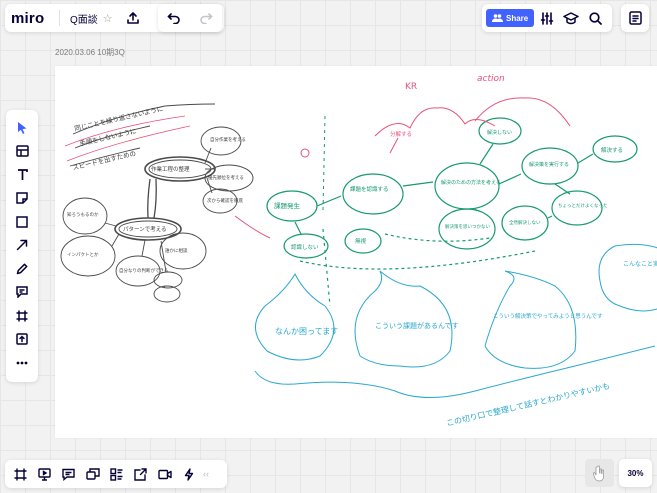 This screenshot has width=657, height=493. I want to click on pen-icon, so click(22, 269).